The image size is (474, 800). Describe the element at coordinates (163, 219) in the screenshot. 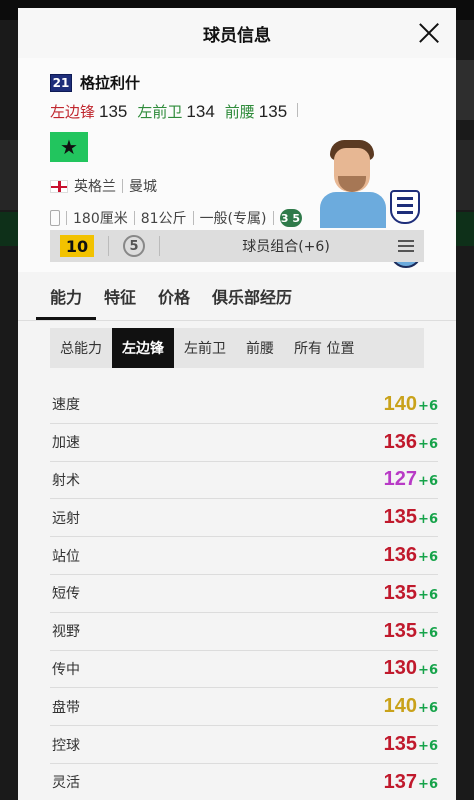

I see `weight-value: 81公斤` at that location.